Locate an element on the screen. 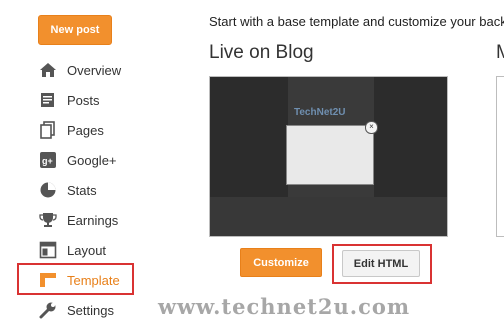 The height and width of the screenshot is (321, 504). sidebar-item-earnings: Earnings is located at coordinates (103, 220).